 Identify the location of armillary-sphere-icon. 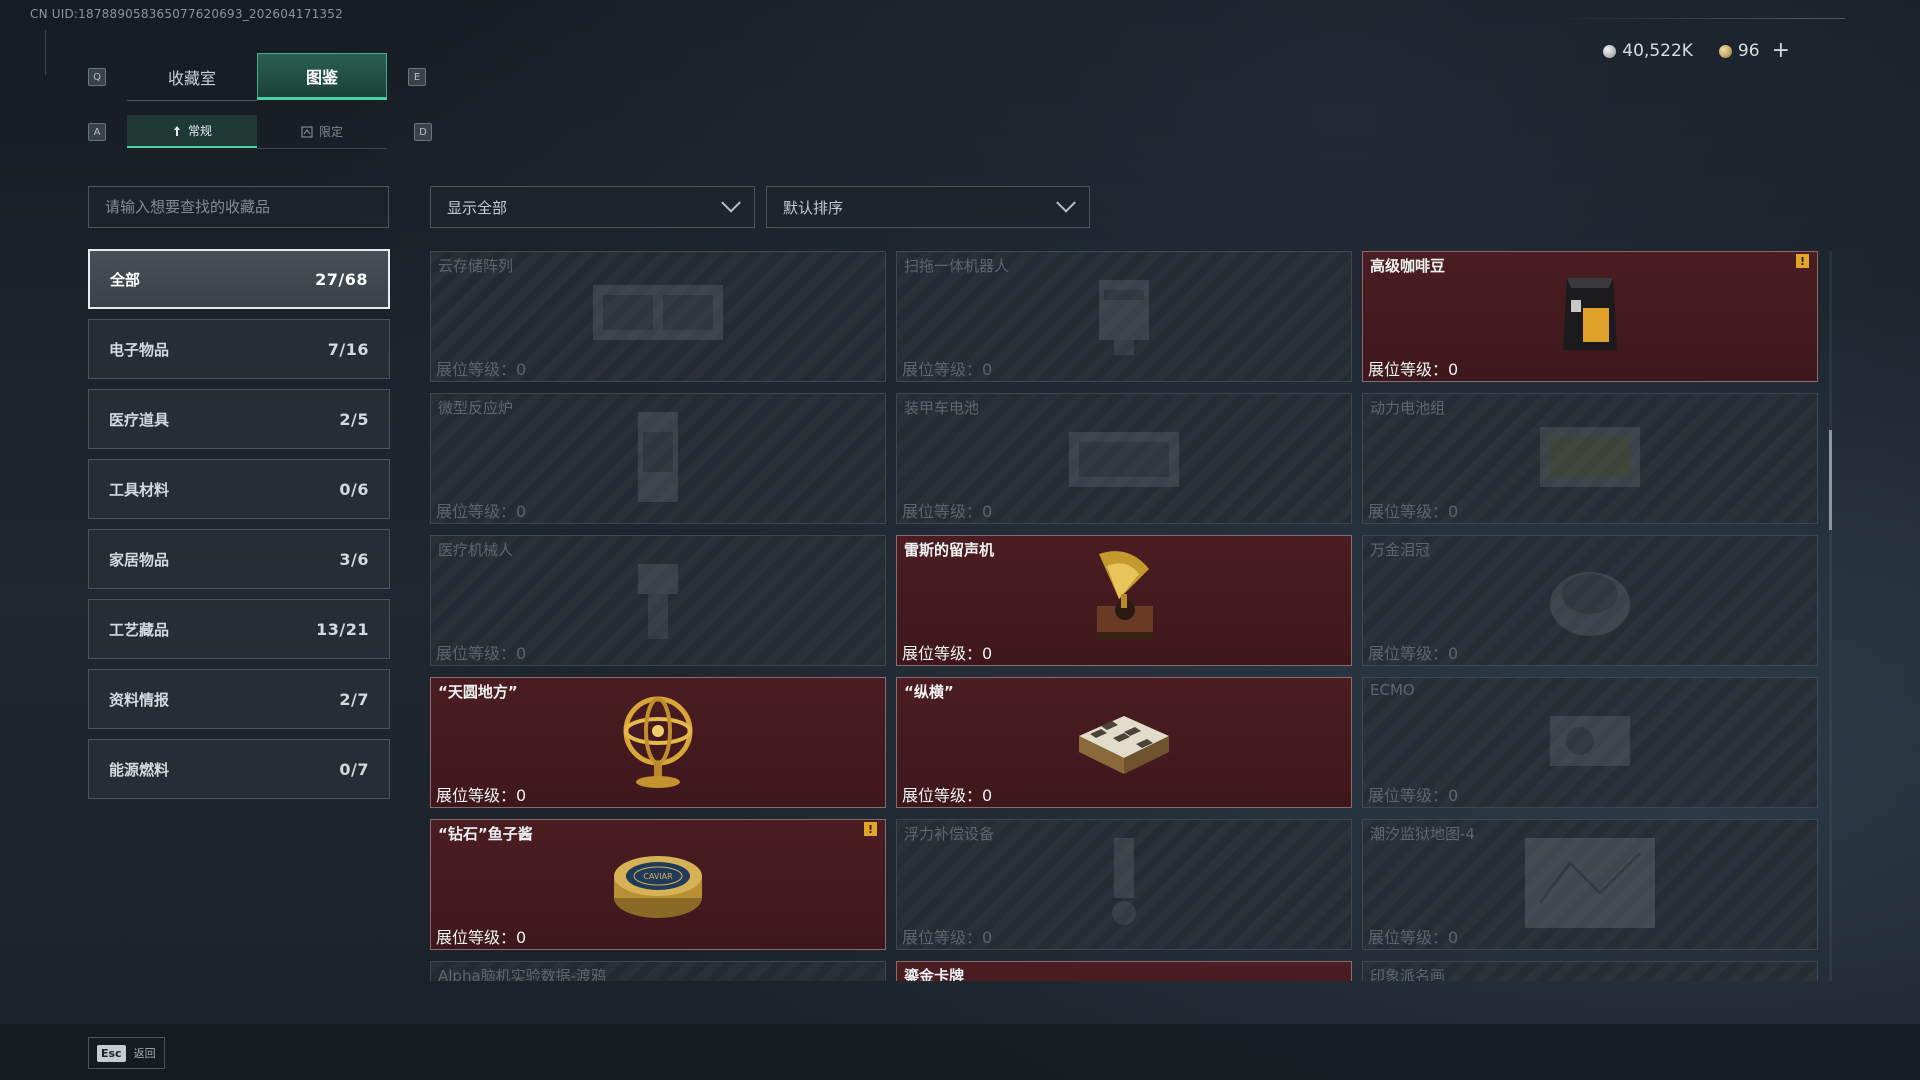
(658, 743).